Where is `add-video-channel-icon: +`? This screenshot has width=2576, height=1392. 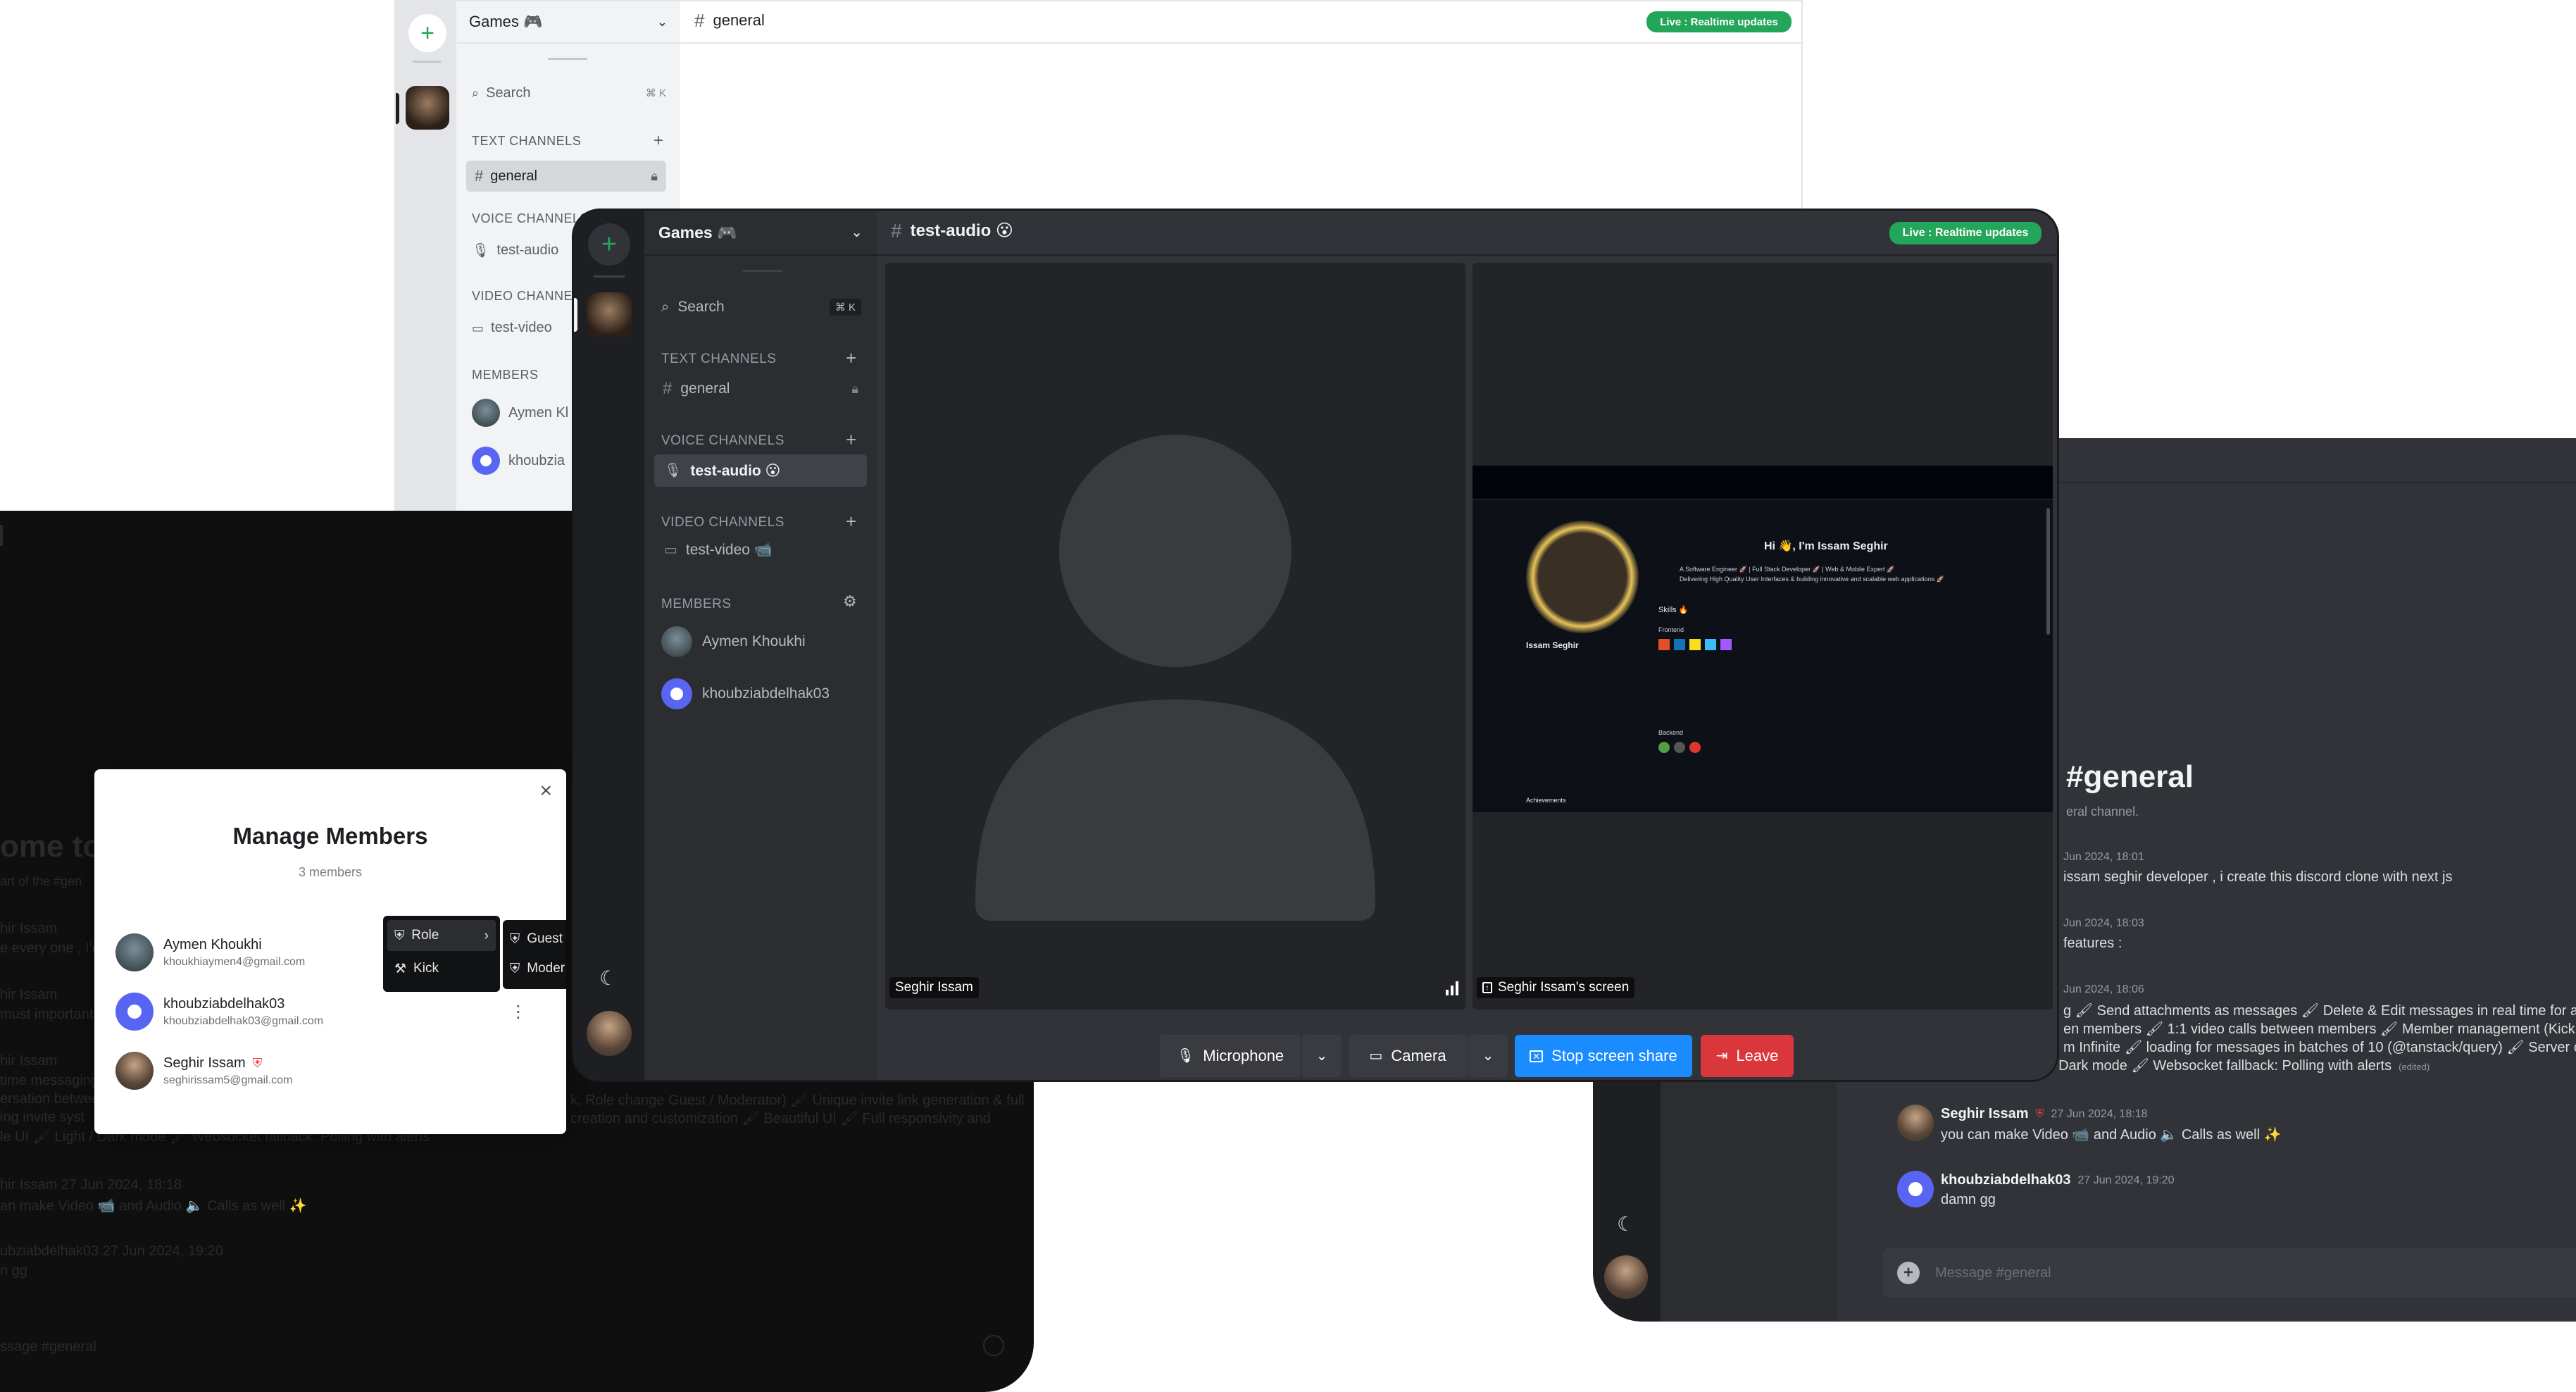
add-video-channel-icon: + is located at coordinates (851, 522).